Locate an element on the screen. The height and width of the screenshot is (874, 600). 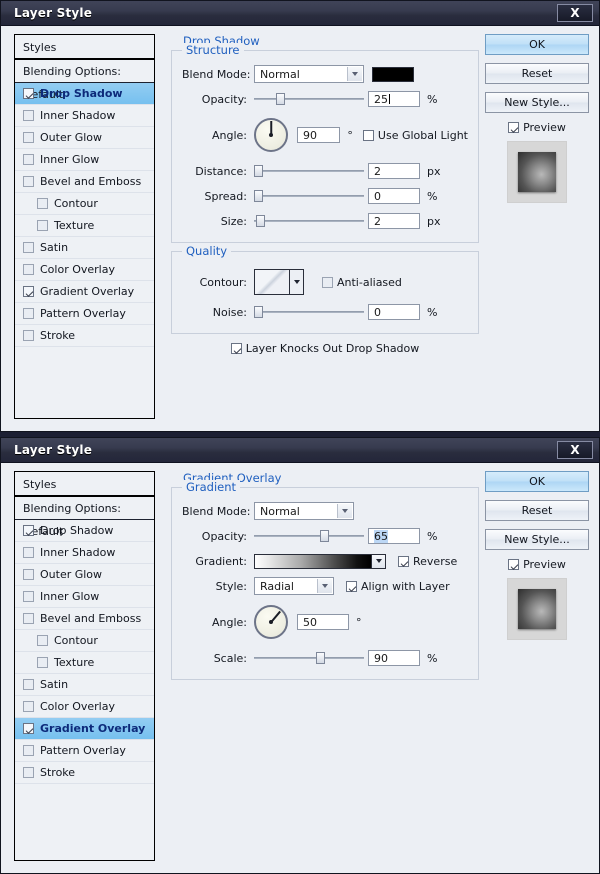
size-slider is located at coordinates (309, 221).